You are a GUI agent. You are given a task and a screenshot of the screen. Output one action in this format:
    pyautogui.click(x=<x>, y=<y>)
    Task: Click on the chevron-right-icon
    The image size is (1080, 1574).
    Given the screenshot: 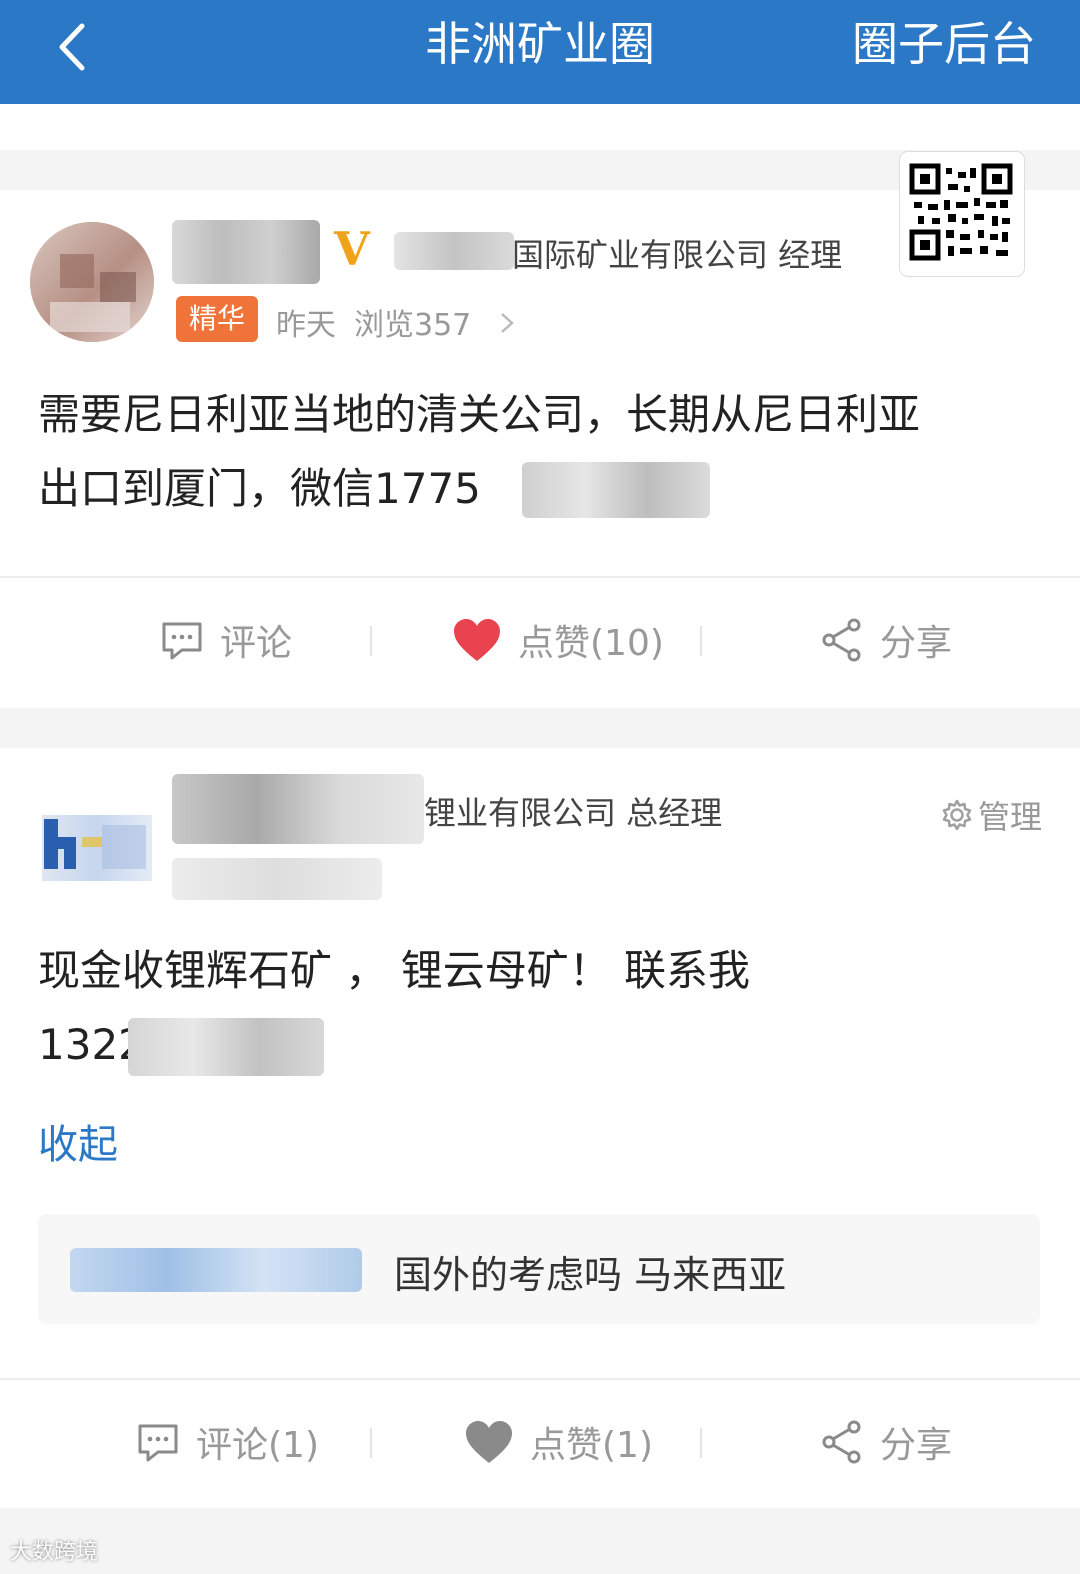 What is the action you would take?
    pyautogui.click(x=507, y=325)
    